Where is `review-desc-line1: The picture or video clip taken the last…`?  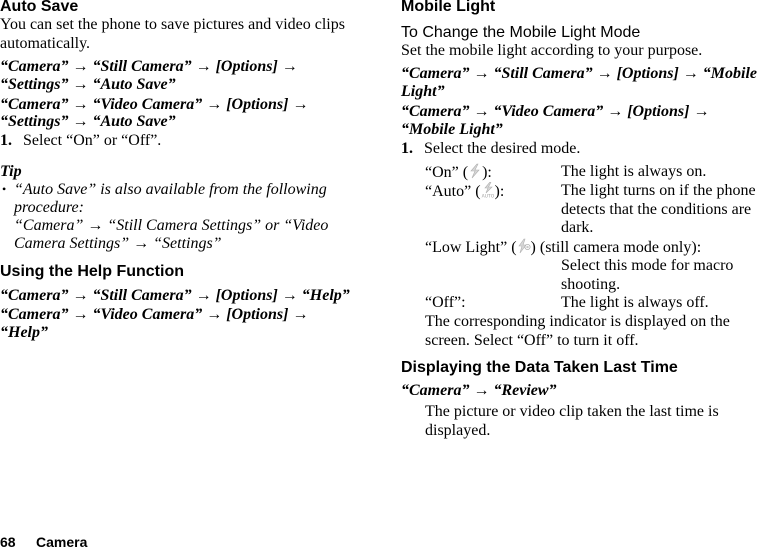 review-desc-line1: The picture or video clip taken the last… is located at coordinates (572, 411).